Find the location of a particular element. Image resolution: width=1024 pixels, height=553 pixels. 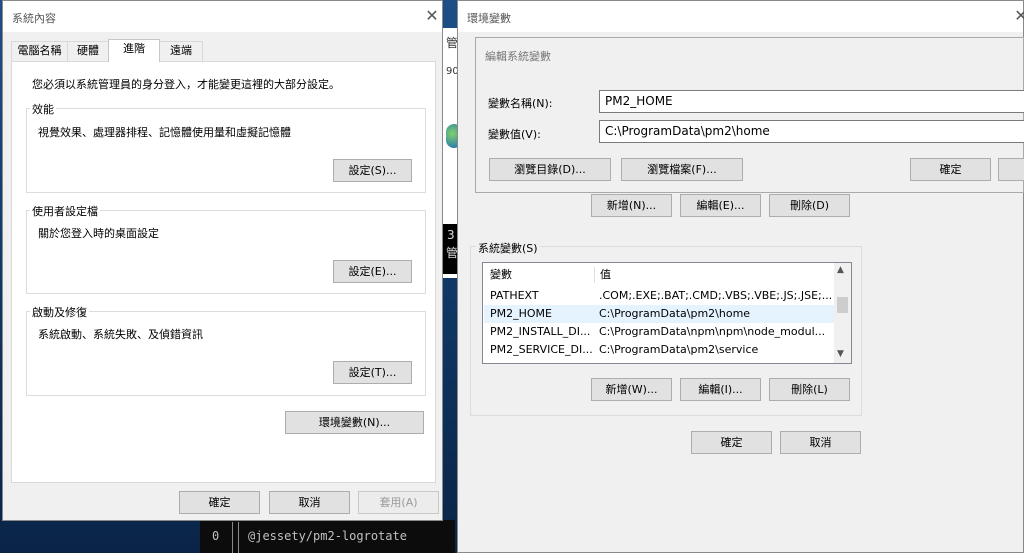

environment-variables-titlebar: 環境變數 ✕ is located at coordinates (741, 16).